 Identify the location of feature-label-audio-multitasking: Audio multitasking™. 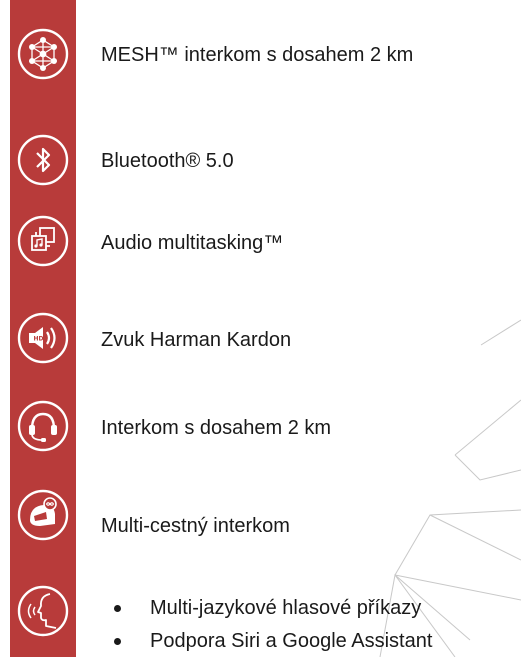
(192, 243).